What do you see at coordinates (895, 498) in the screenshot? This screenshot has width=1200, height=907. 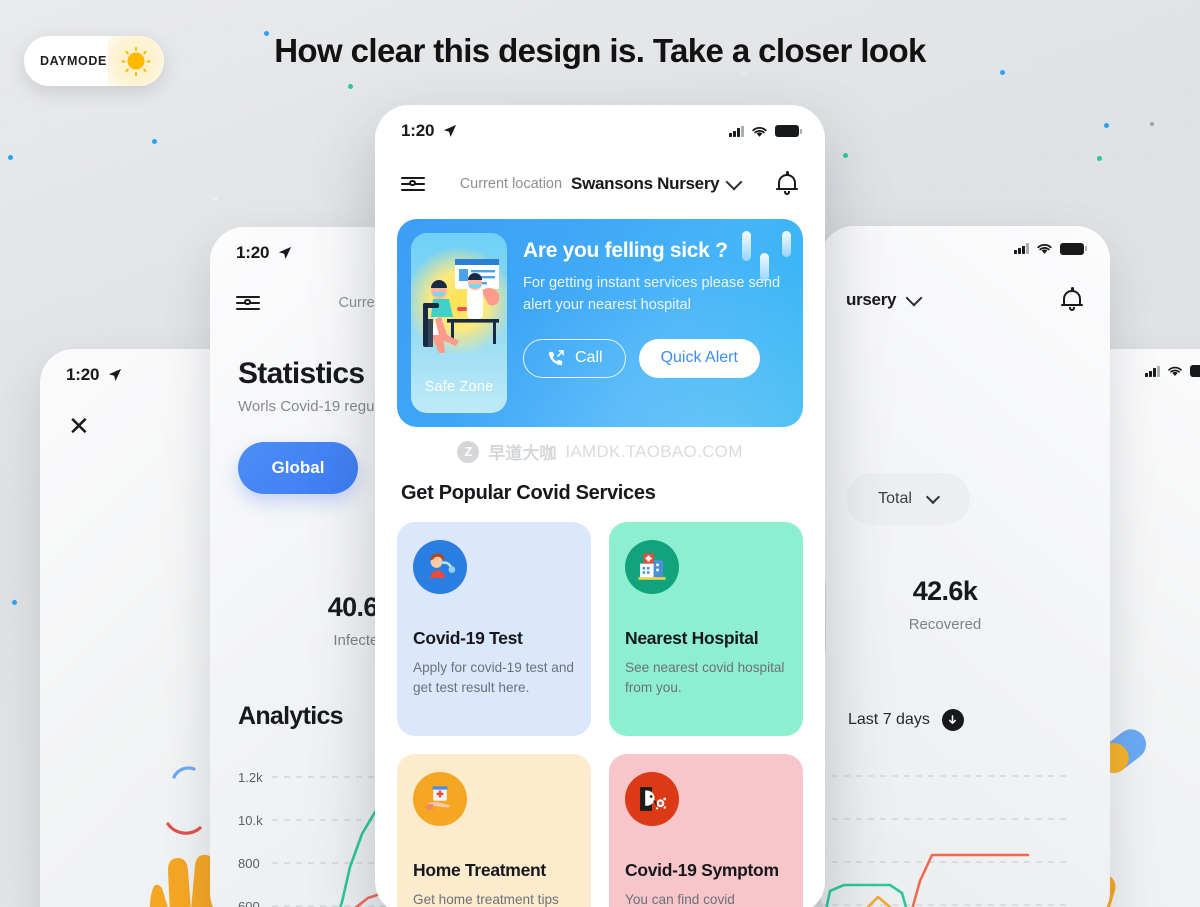 I see `range-total-label: Total` at bounding box center [895, 498].